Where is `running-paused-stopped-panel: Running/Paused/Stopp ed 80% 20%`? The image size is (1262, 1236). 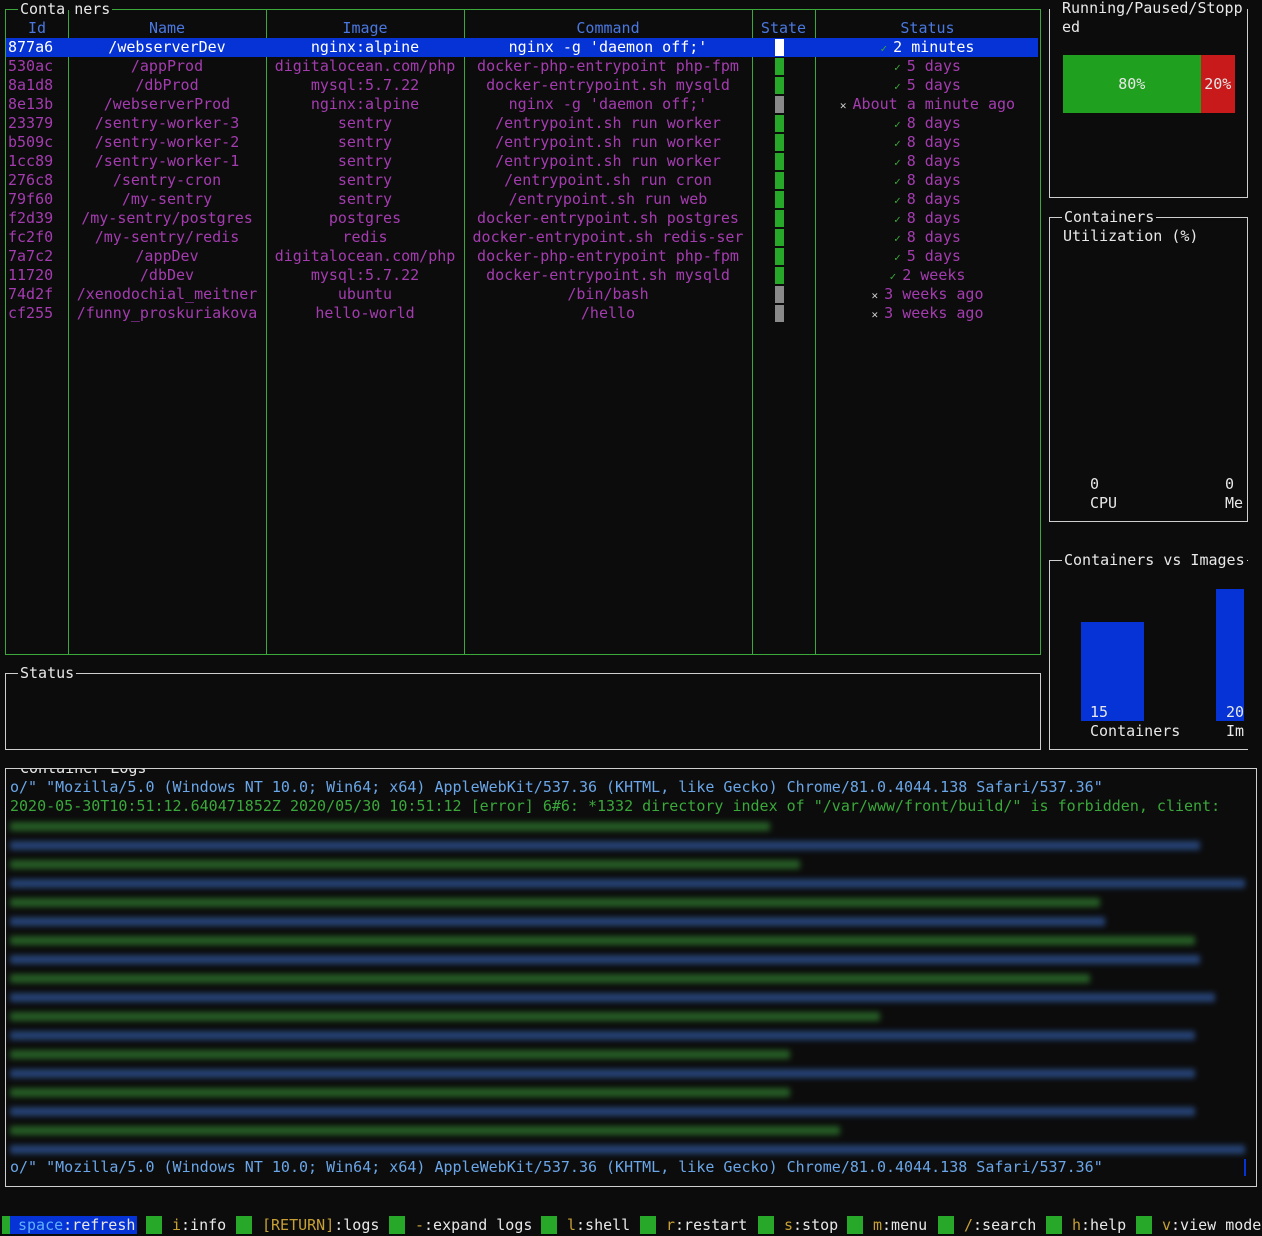 running-paused-stopped-panel: Running/Paused/Stopp ed 80% 20% is located at coordinates (1148, 99).